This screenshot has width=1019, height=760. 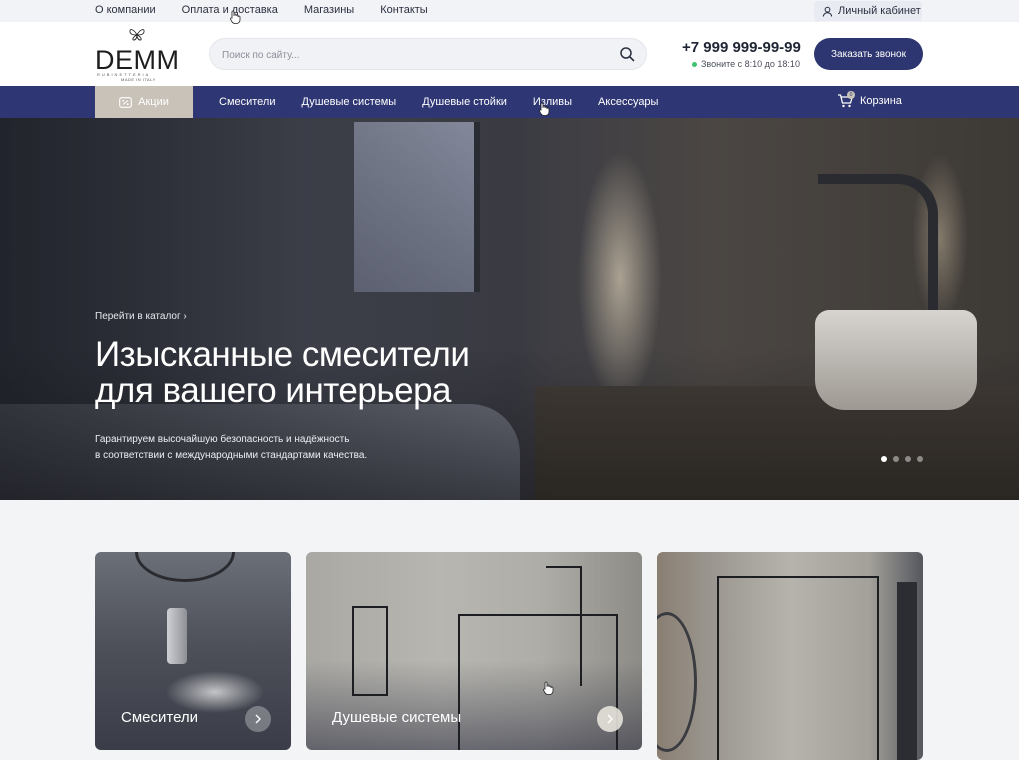 I want to click on hero-title-line1: Изысканные смесители, so click(x=282, y=354).